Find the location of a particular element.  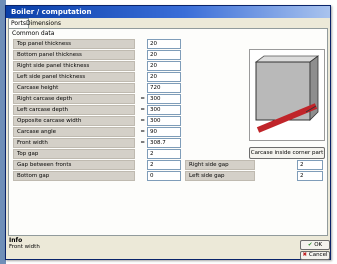

carcase-top is located at coordinates (287, 59).